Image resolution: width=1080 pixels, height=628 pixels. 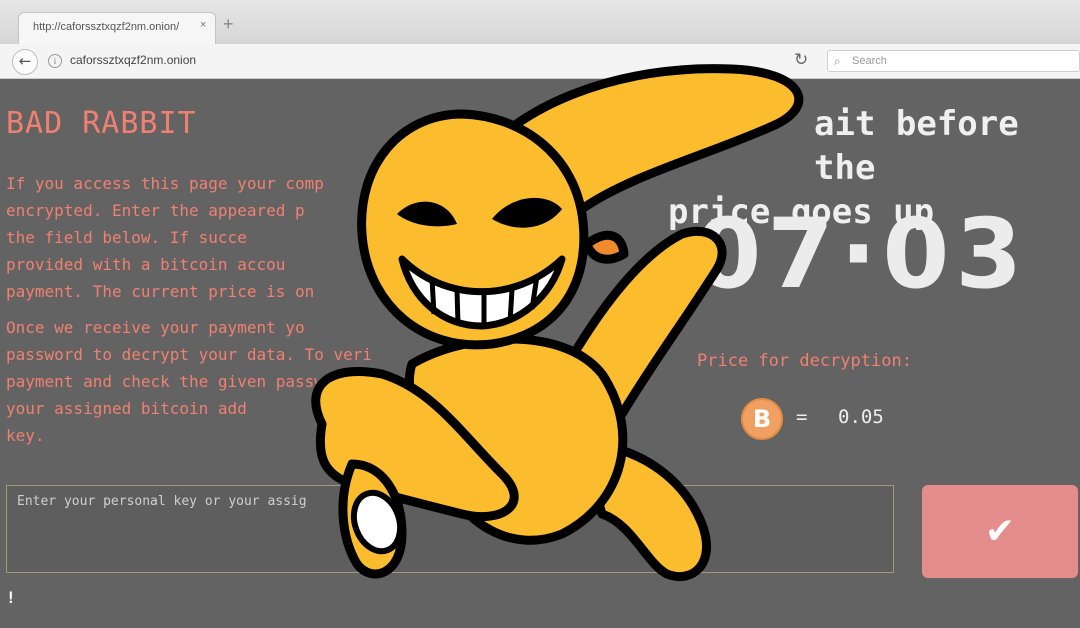 What do you see at coordinates (837, 61) in the screenshot?
I see `search-icon: ⌕` at bounding box center [837, 61].